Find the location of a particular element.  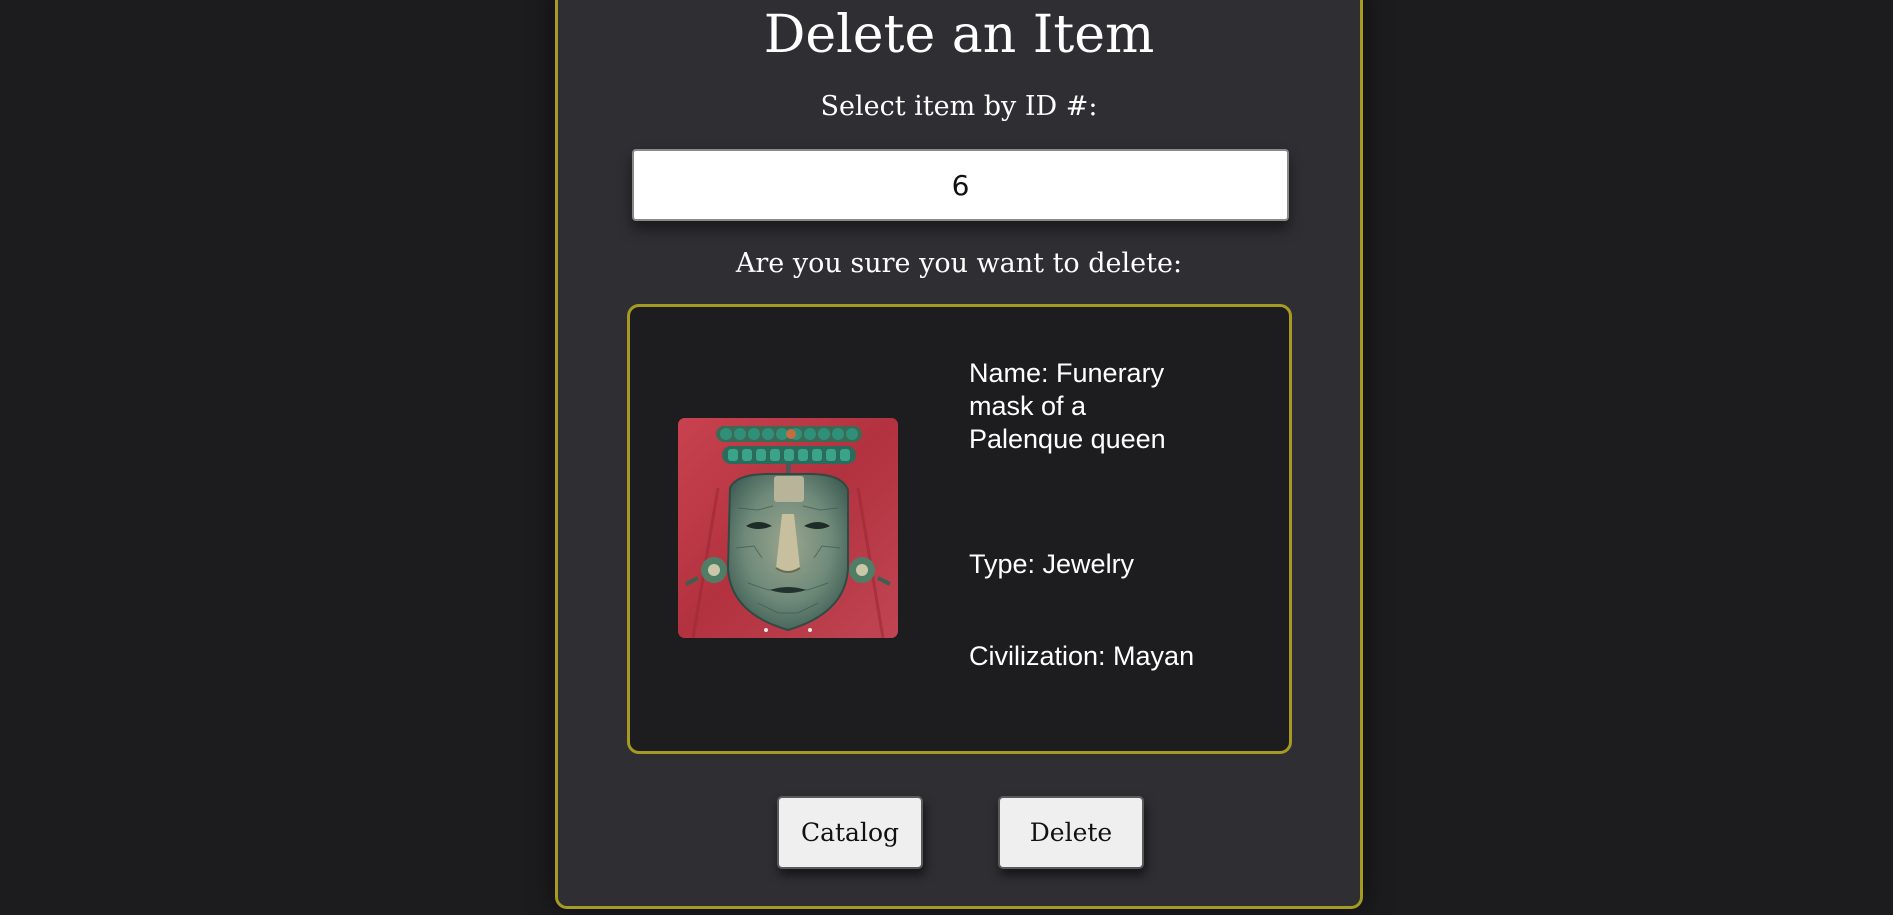

jade-mask-image is located at coordinates (788, 528).